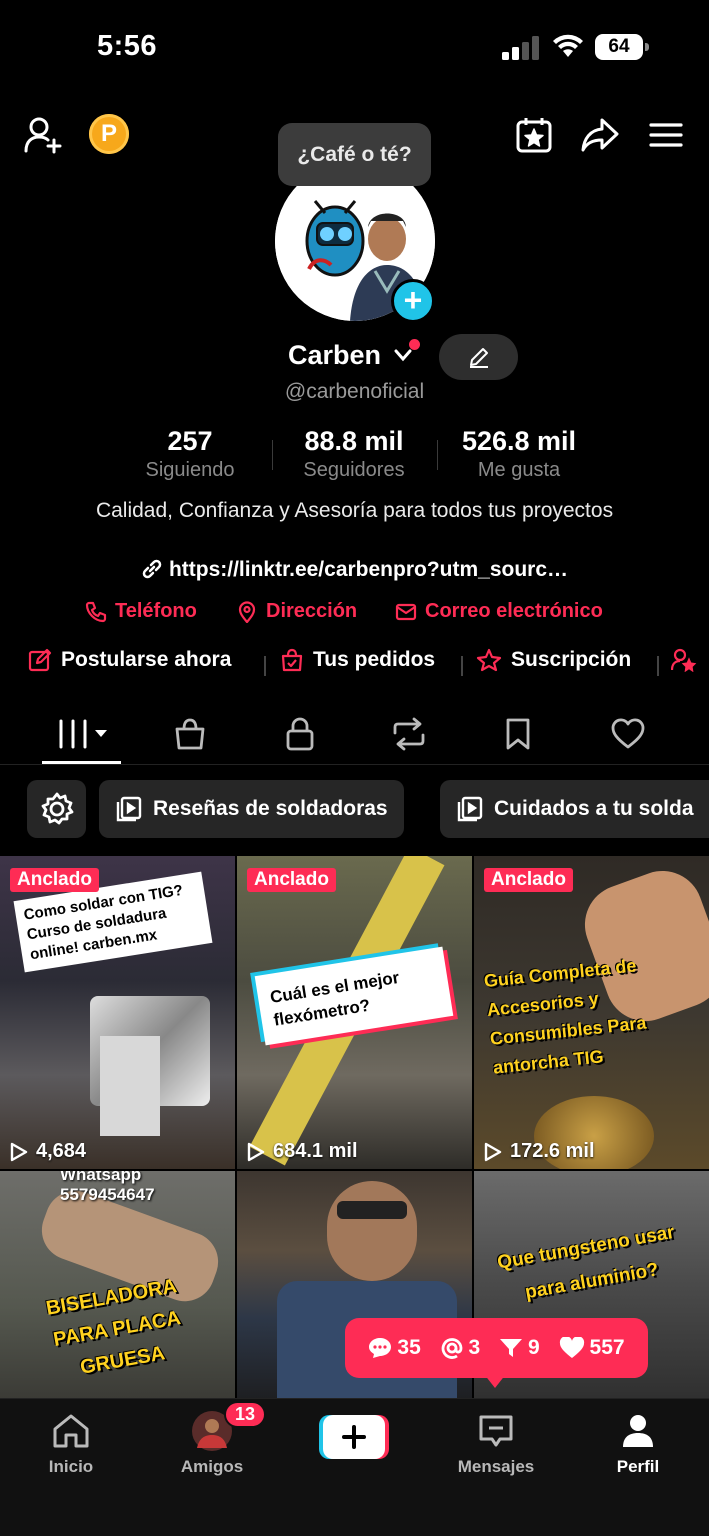  What do you see at coordinates (413, 301) in the screenshot?
I see `add-avatar-button: +` at bounding box center [413, 301].